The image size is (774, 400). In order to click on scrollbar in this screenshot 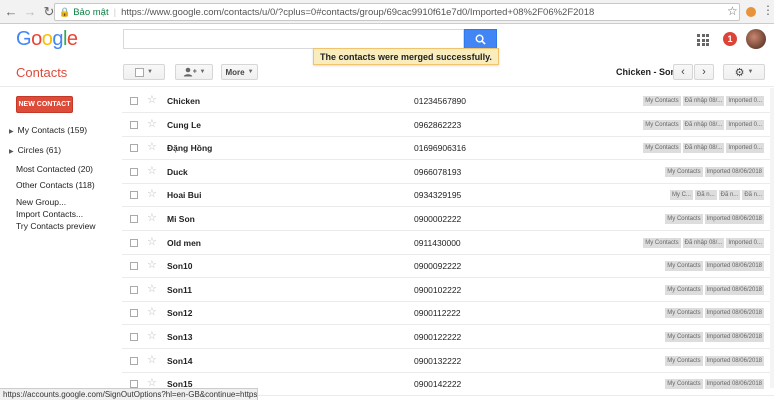, I will do `click(772, 238)`.